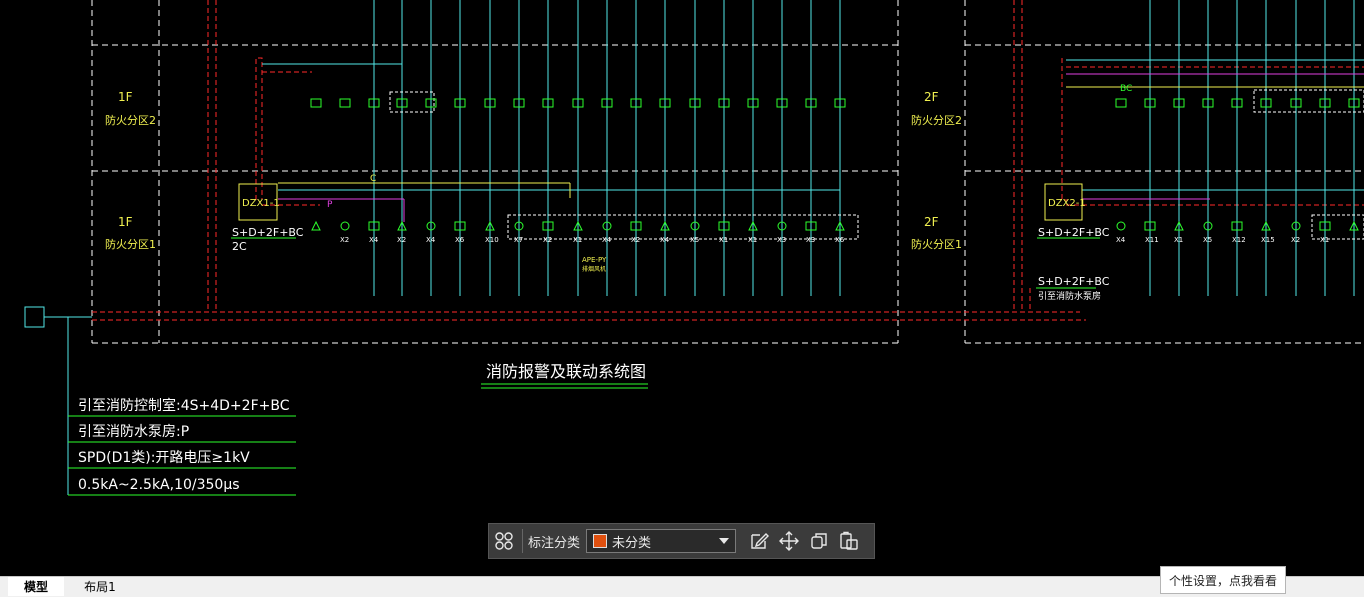  What do you see at coordinates (1268, 240) in the screenshot?
I see `device-label: X15` at bounding box center [1268, 240].